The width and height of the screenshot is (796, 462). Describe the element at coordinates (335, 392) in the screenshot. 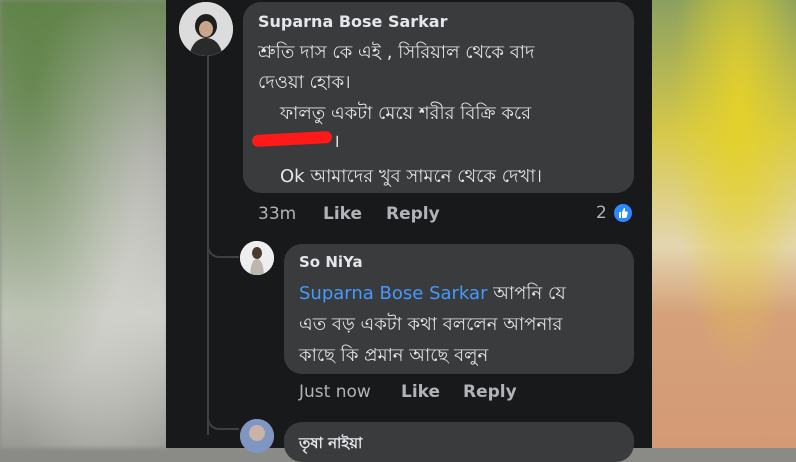

I see `reply-timestamp: Just now` at that location.